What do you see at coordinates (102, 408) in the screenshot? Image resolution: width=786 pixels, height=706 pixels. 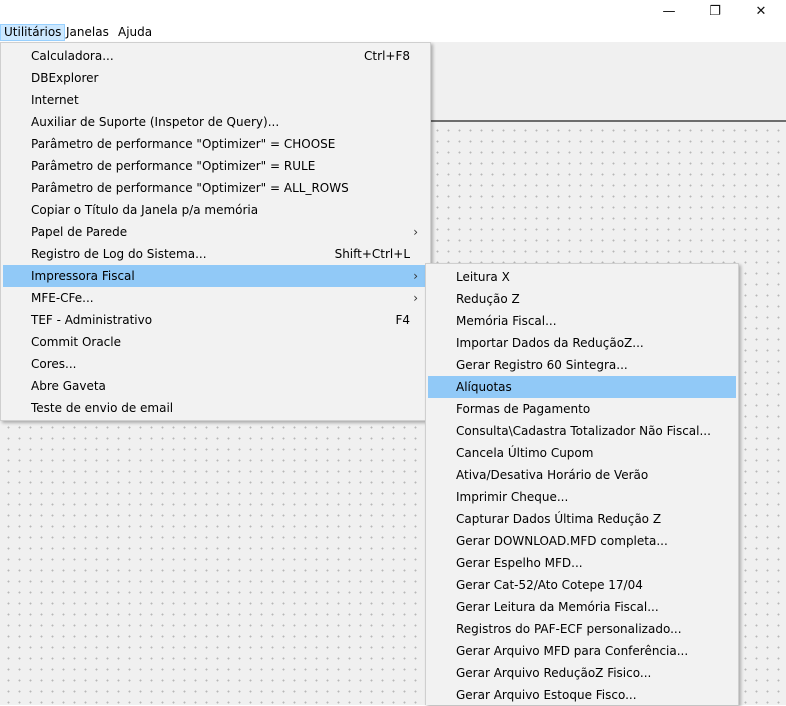 I see `menu-item-label: Teste de envio de email` at bounding box center [102, 408].